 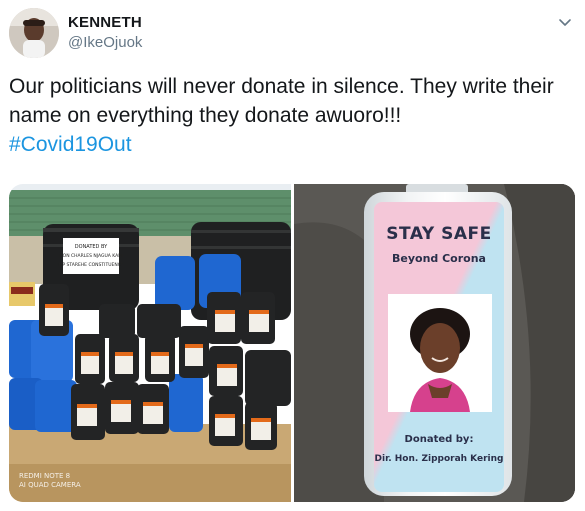 What do you see at coordinates (70, 144) in the screenshot?
I see `hashtag-link: #Covid19Out` at bounding box center [70, 144].